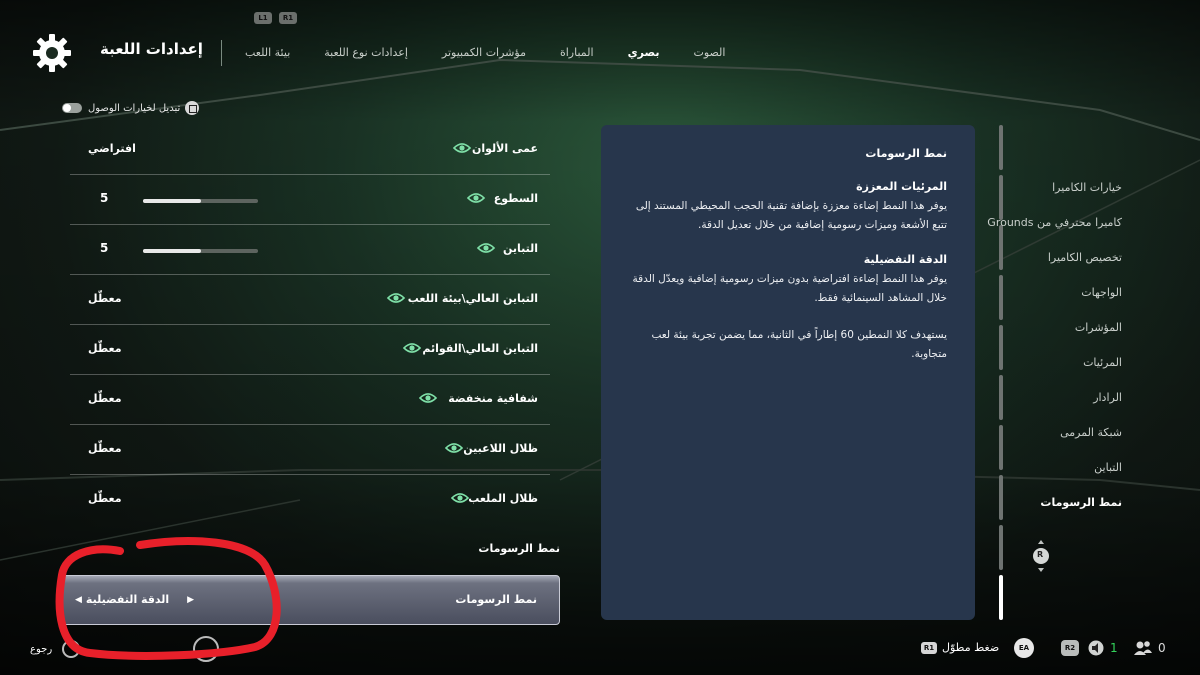 The width and height of the screenshot is (1200, 675). Describe the element at coordinates (1001, 597) in the screenshot. I see `rail-segment-active` at that location.